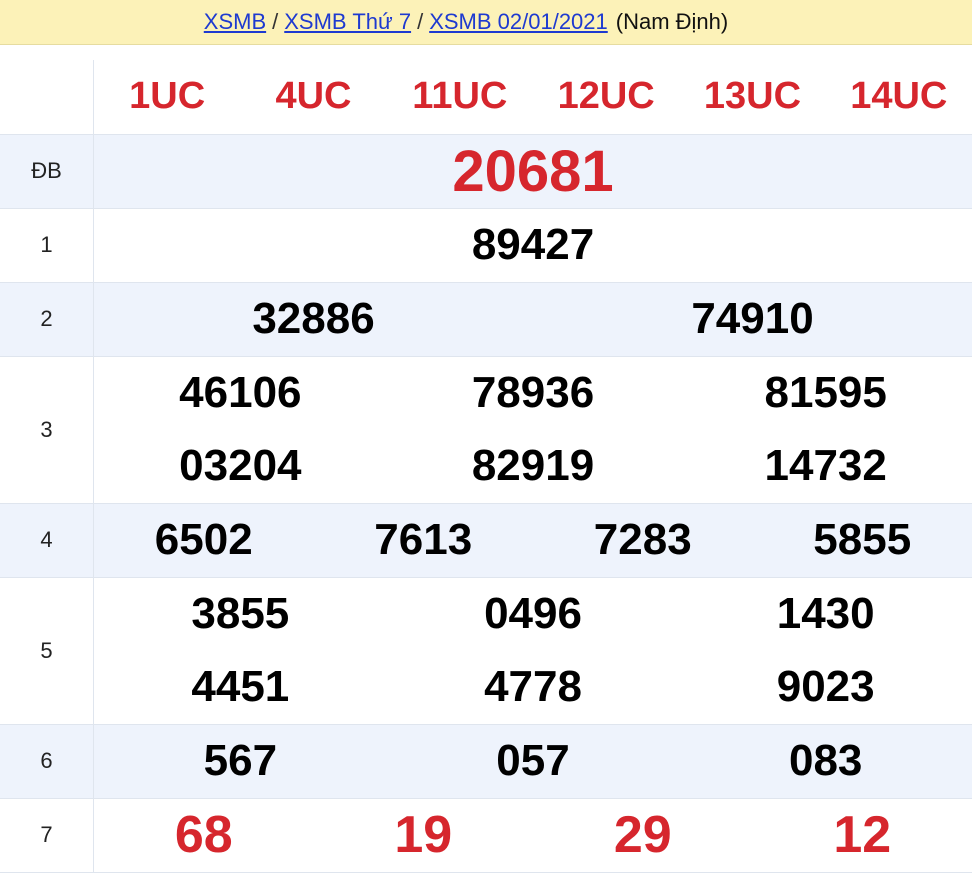  Describe the element at coordinates (533, 245) in the screenshot. I see `prize-number: 89427` at that location.